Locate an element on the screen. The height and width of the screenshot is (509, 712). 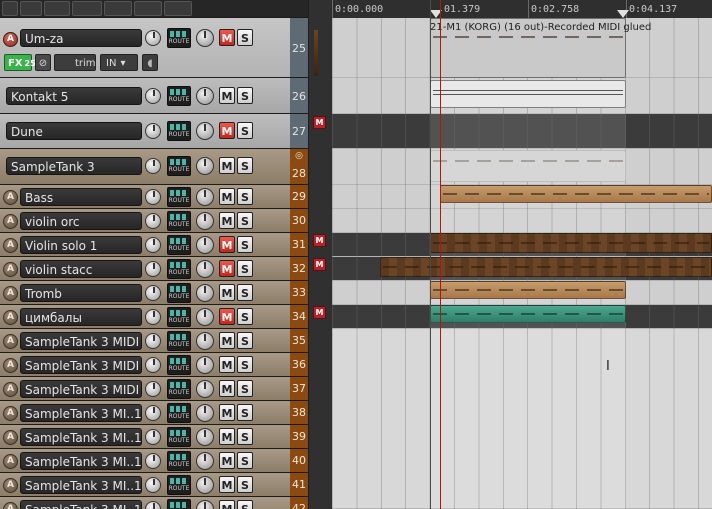
track-38: A SampleTank 3 MI..10 ROUTE M S 38 is located at coordinates (156, 413).